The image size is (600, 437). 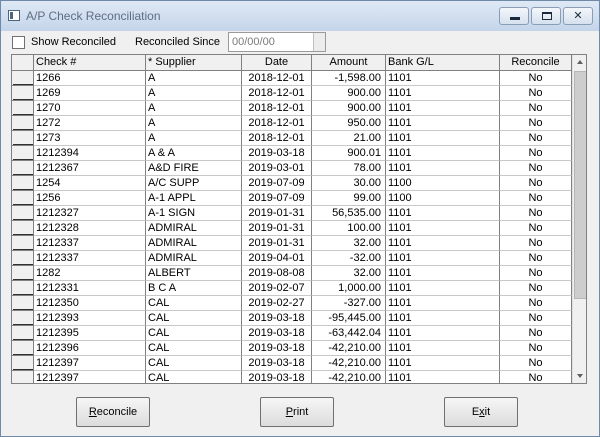 I want to click on column-header-date: Date, so click(x=277, y=63).